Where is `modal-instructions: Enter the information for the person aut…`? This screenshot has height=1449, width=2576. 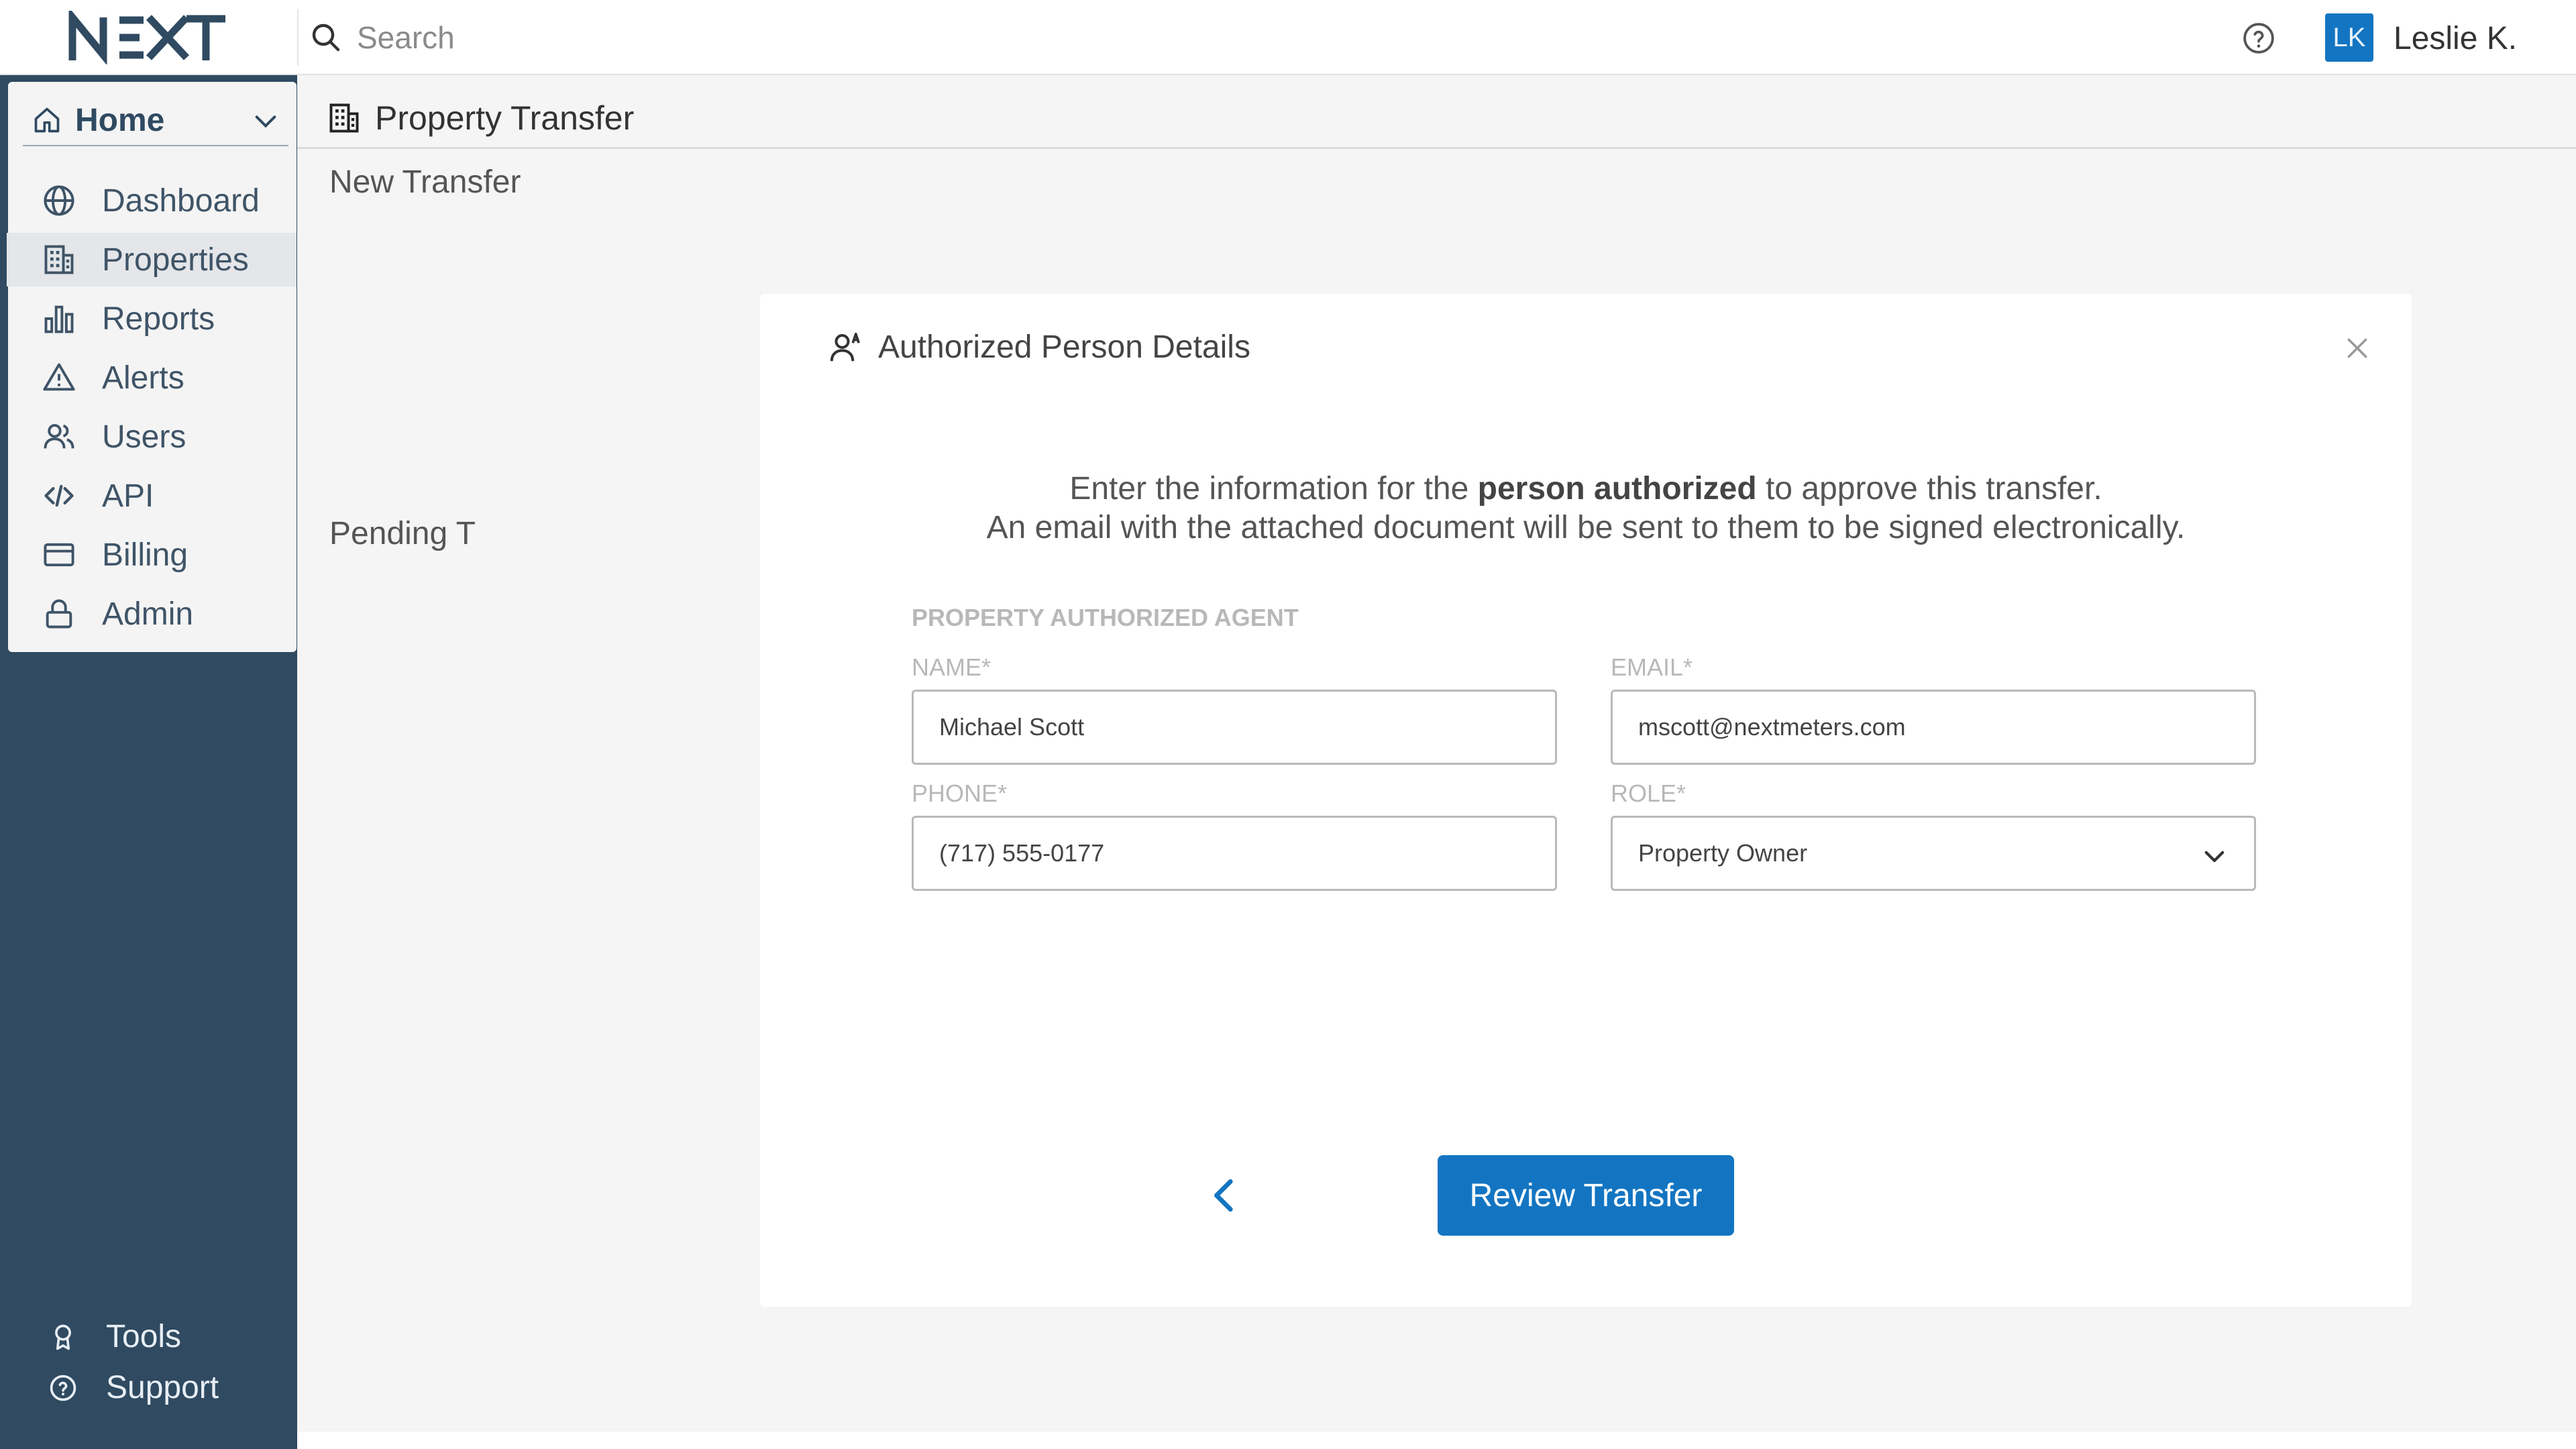 modal-instructions: Enter the information for the person aut… is located at coordinates (1586, 508).